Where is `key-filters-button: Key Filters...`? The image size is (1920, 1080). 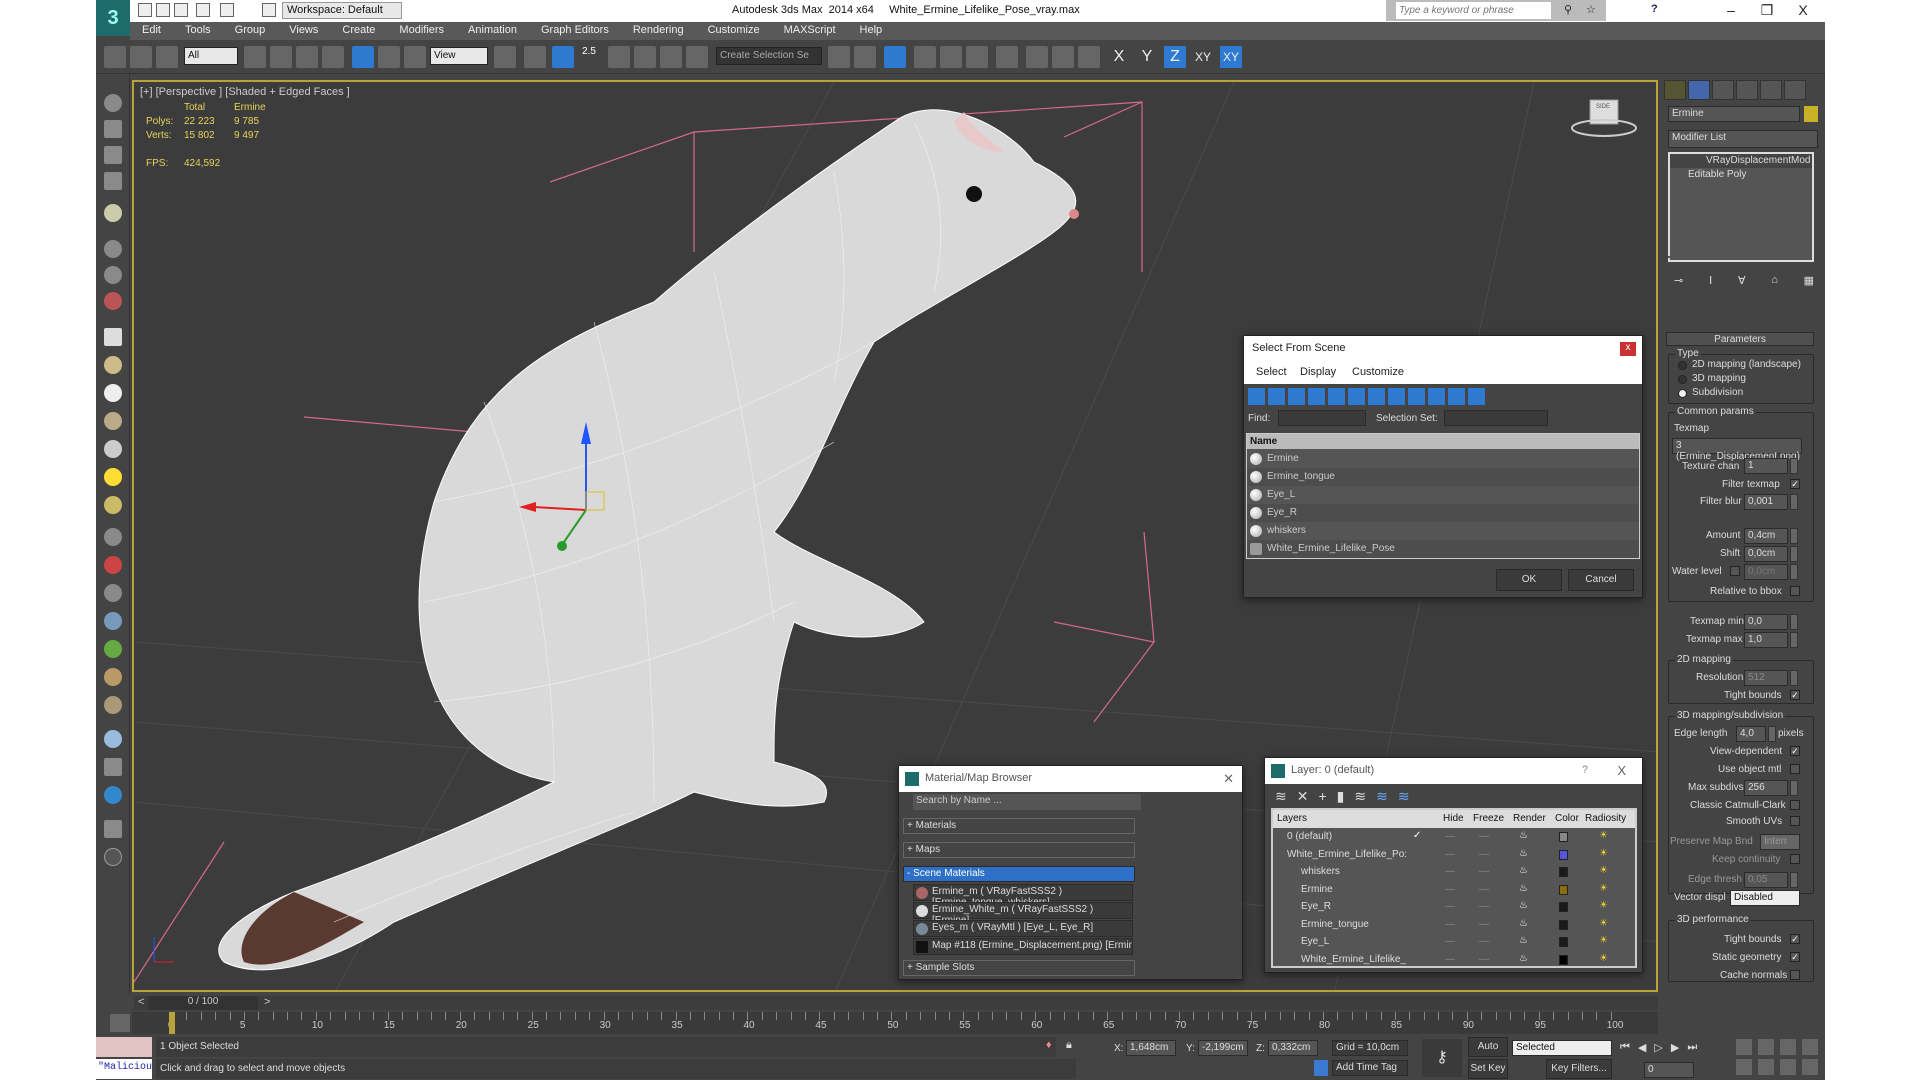 key-filters-button: Key Filters... is located at coordinates (1579, 1069).